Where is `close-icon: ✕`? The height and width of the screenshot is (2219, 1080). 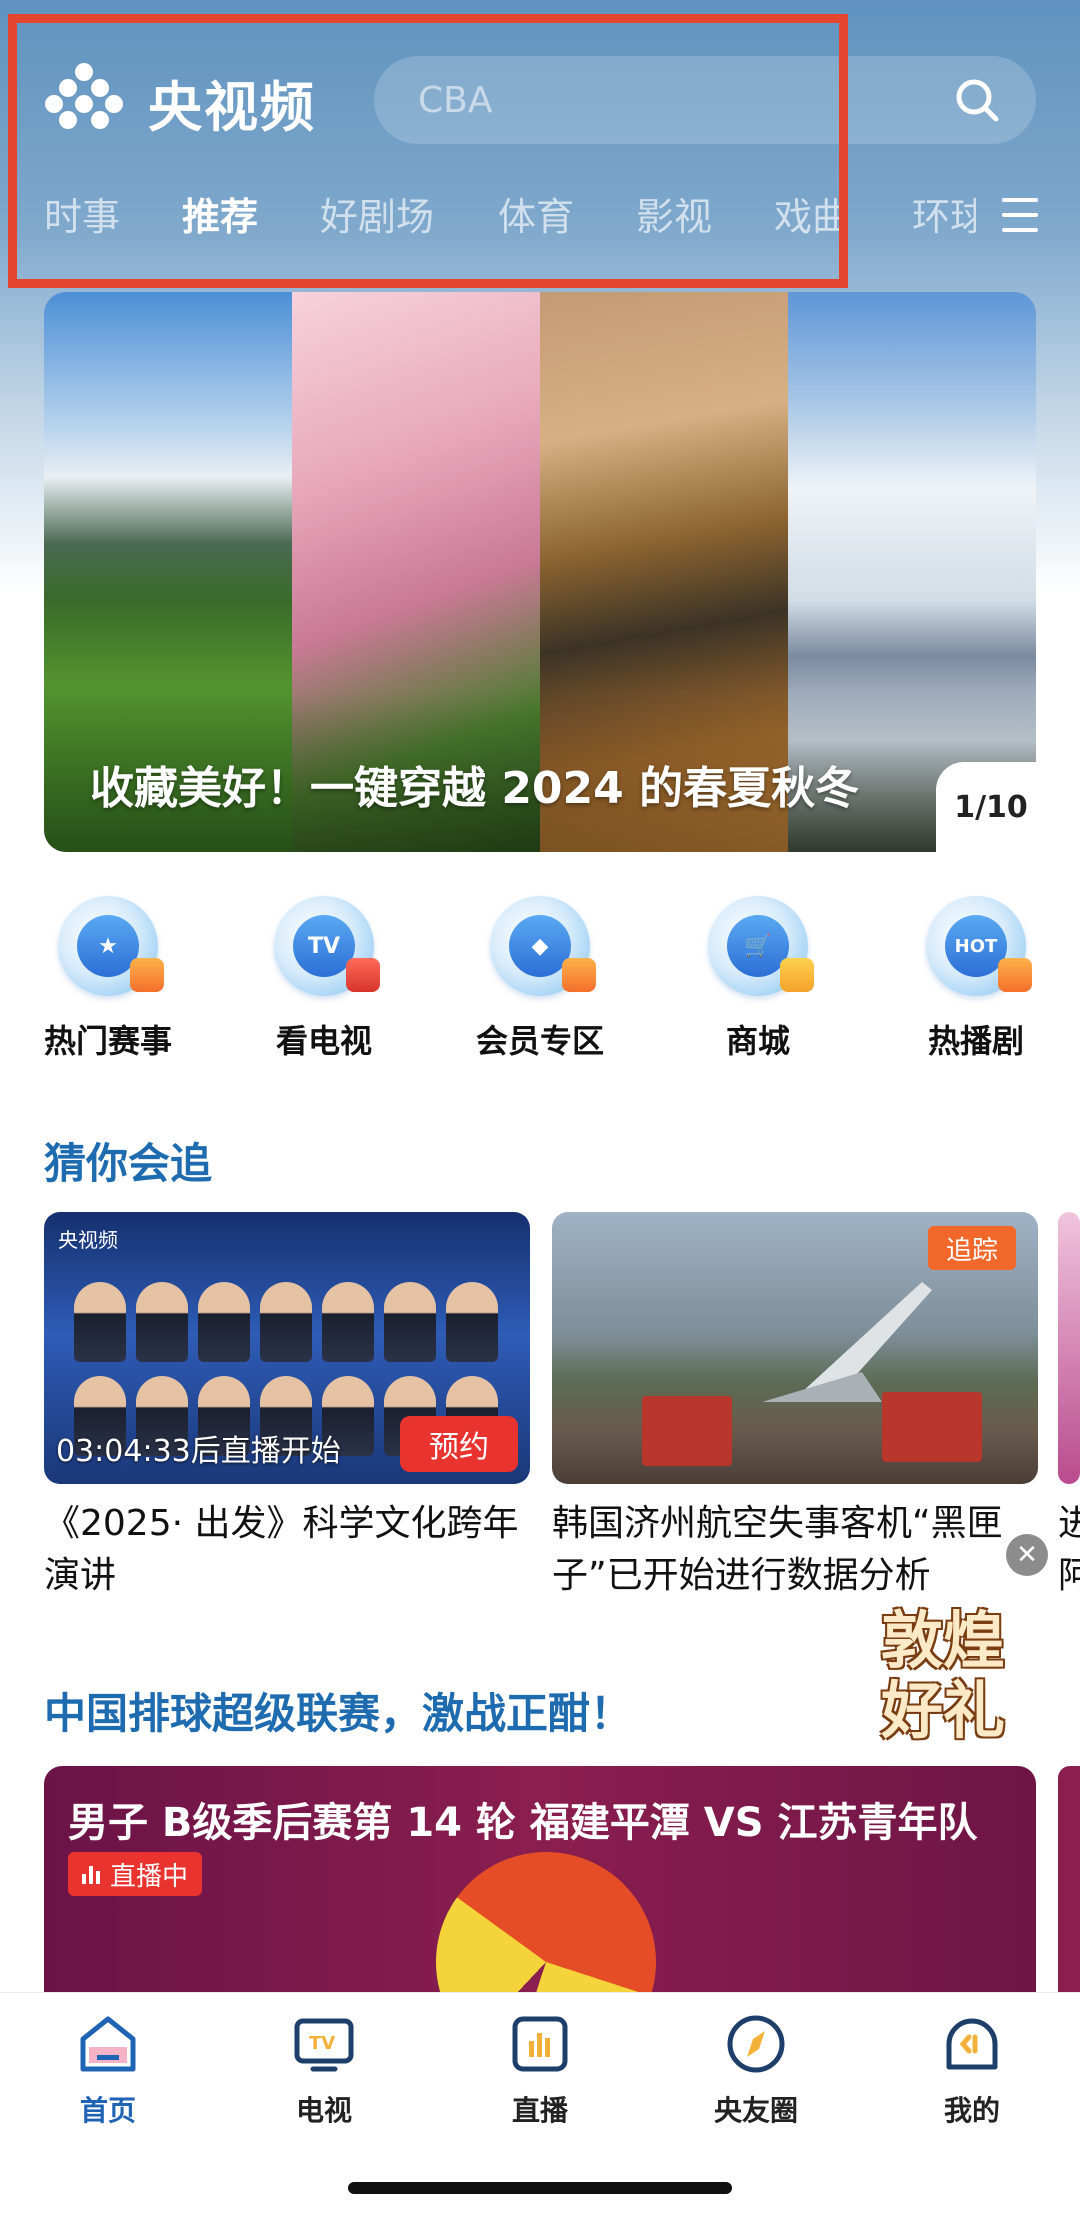
close-icon: ✕ is located at coordinates (1027, 1555).